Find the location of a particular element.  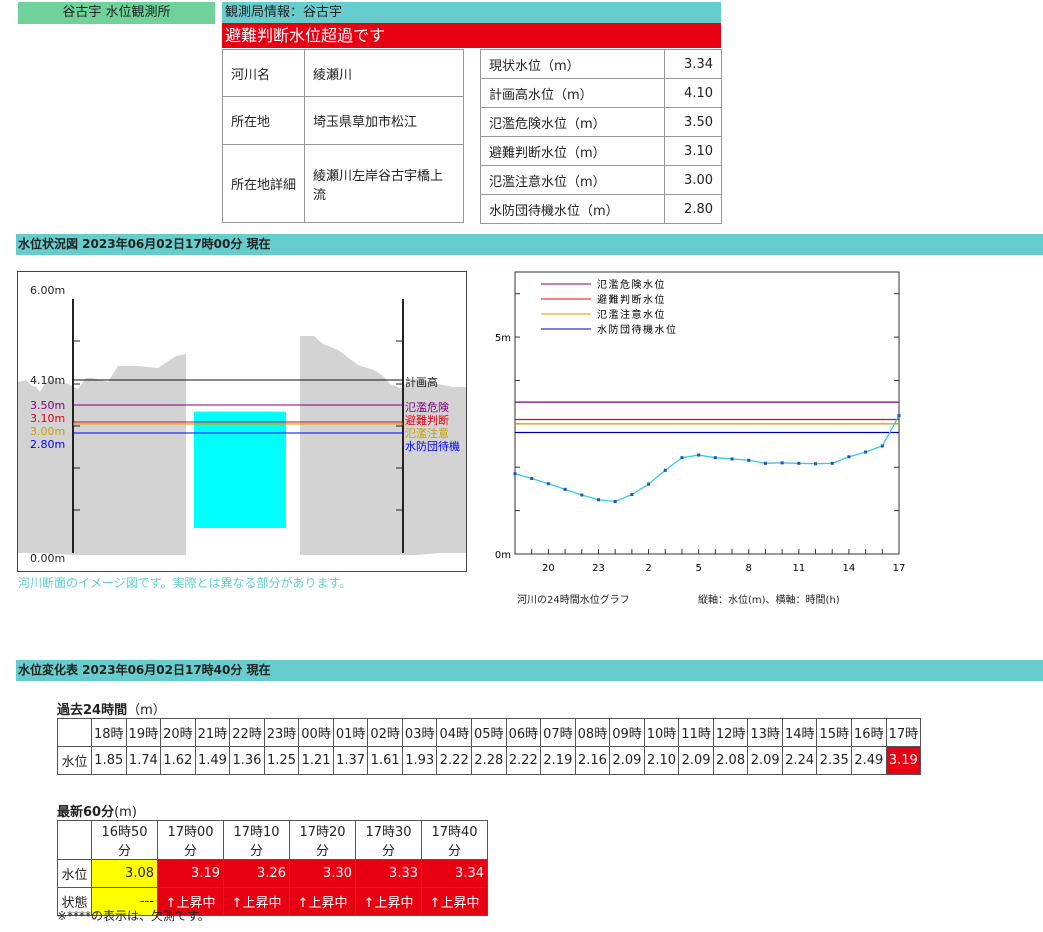

standby-level-name: 水防団待機 is located at coordinates (432, 446).